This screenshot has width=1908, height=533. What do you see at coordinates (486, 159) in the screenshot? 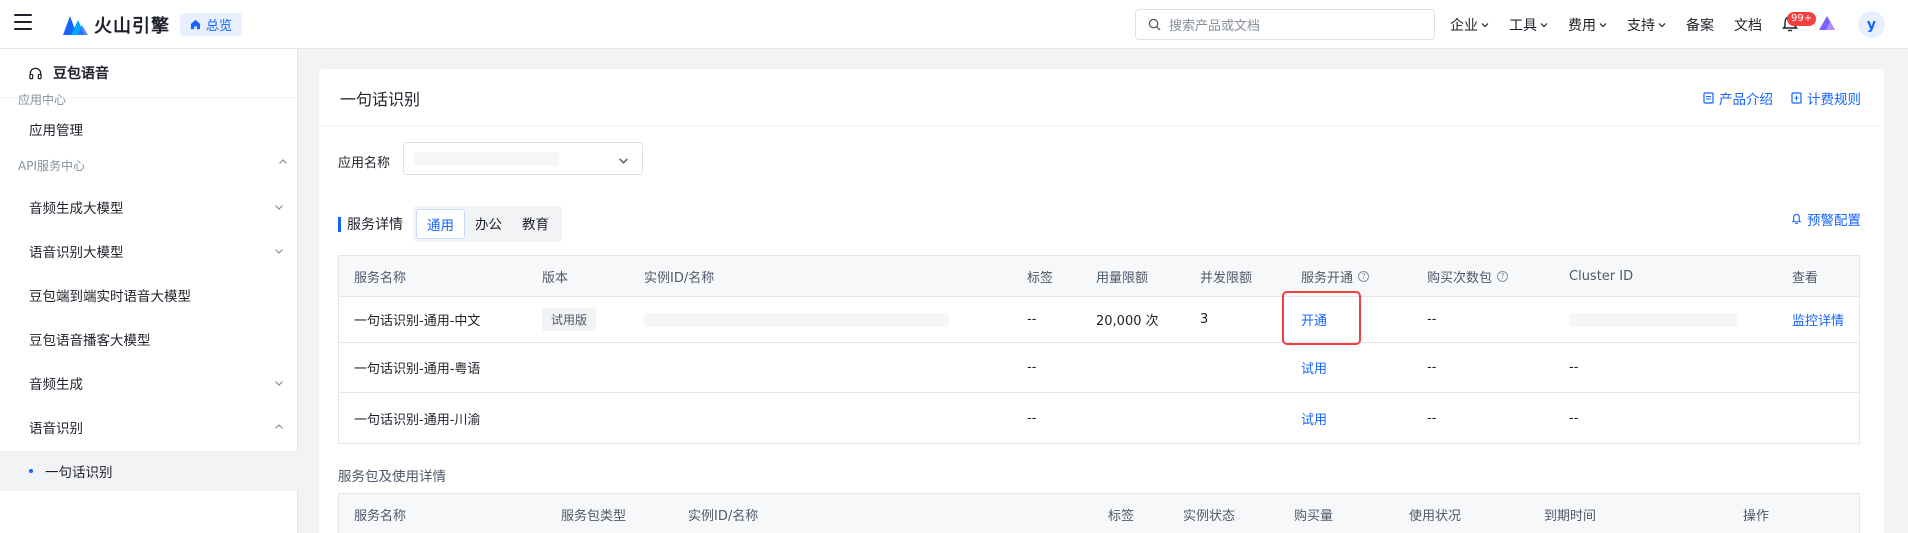
I see `masked-app-name` at bounding box center [486, 159].